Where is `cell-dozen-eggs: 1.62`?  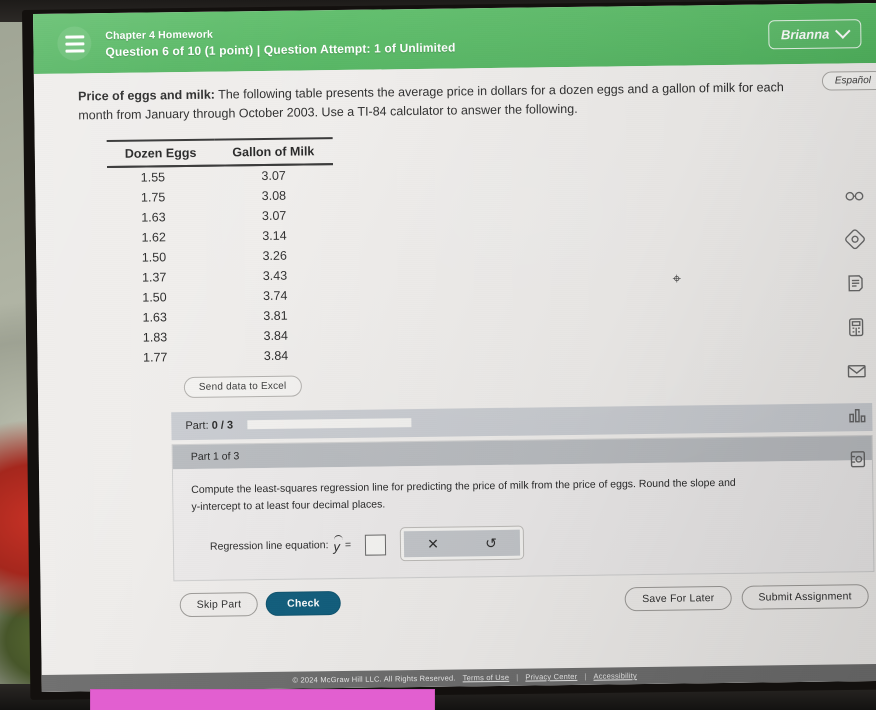 cell-dozen-eggs: 1.62 is located at coordinates (153, 237).